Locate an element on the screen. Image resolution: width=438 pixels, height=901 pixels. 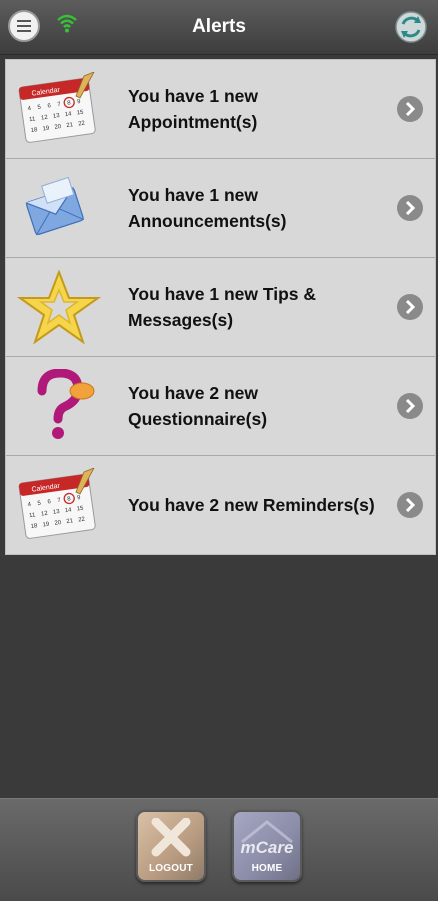
page-title: Alerts is located at coordinates (219, 26).